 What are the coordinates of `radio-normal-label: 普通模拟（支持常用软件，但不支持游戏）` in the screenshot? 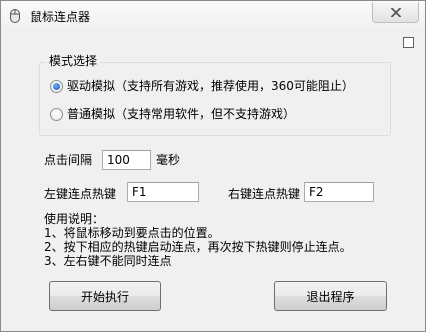 It's located at (181, 114).